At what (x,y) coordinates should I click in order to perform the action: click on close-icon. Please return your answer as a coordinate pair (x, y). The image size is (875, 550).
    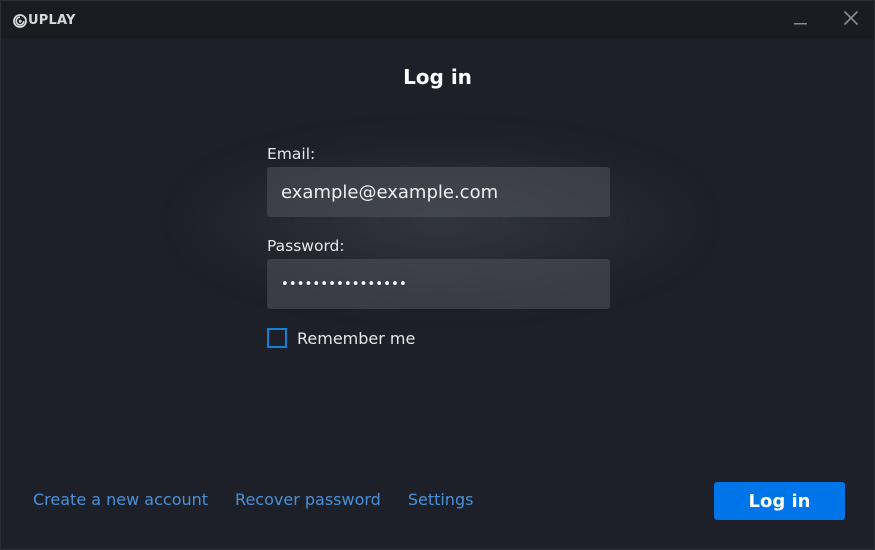
    Looking at the image, I should click on (851, 20).